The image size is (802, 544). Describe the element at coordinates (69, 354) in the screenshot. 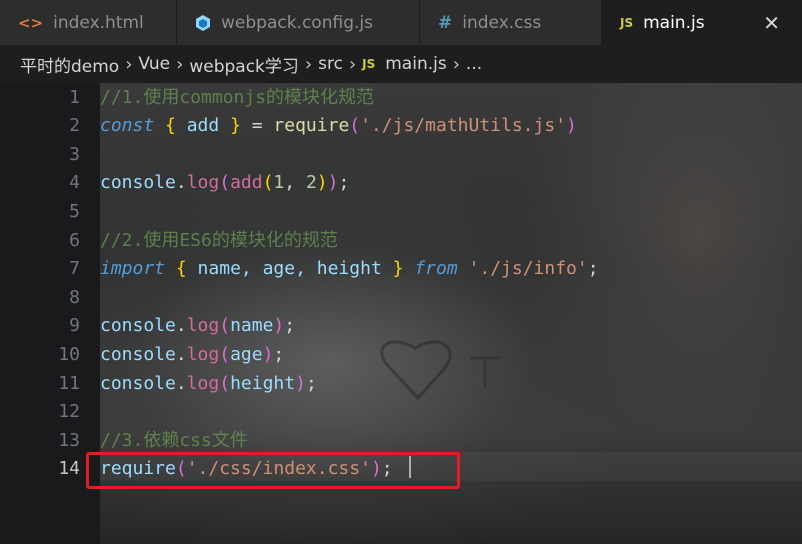

I see `line-number: 10` at that location.